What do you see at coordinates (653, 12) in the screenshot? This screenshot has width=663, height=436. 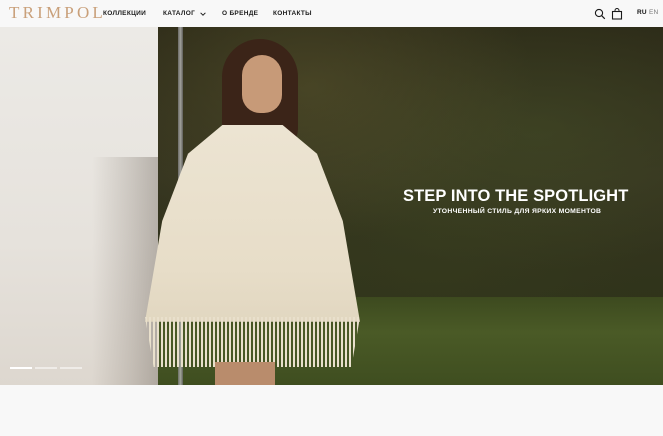 I see `language-en: EN` at bounding box center [653, 12].